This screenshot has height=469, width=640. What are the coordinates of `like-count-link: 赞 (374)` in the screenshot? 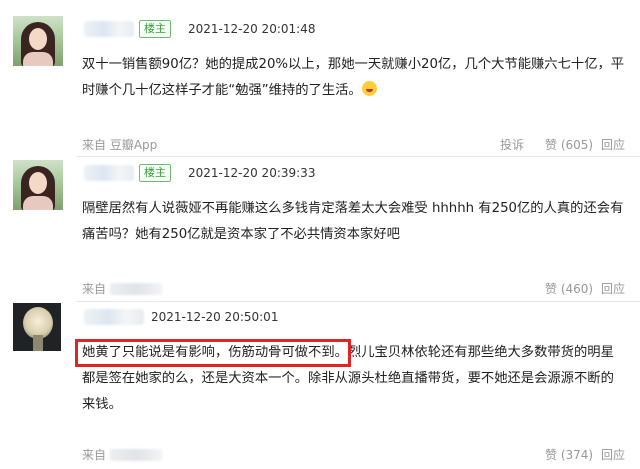 It's located at (569, 455).